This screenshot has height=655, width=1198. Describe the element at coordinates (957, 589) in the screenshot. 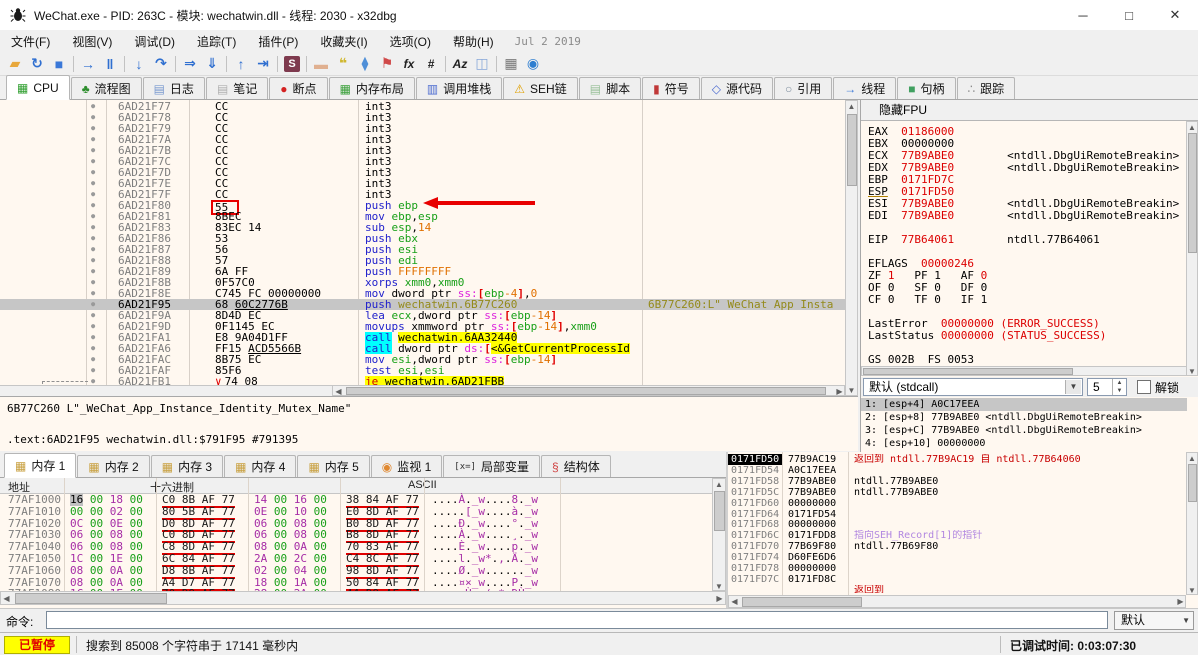

I see `stack-row: 返回到` at that location.